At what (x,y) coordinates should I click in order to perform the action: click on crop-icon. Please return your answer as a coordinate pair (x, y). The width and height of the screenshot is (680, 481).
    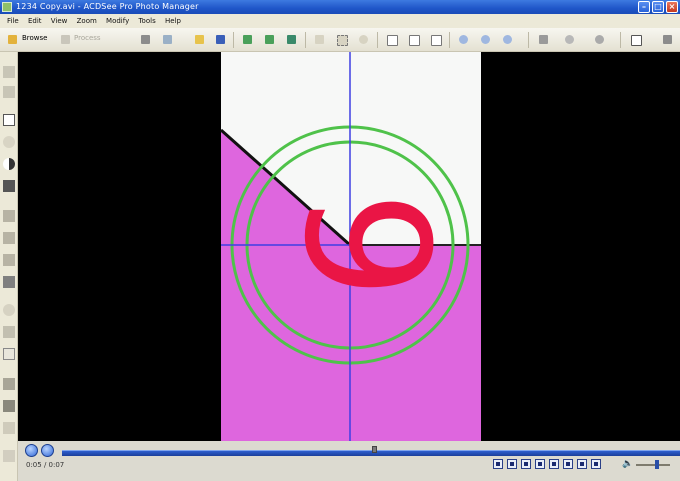
    Looking at the image, I should click on (9, 406).